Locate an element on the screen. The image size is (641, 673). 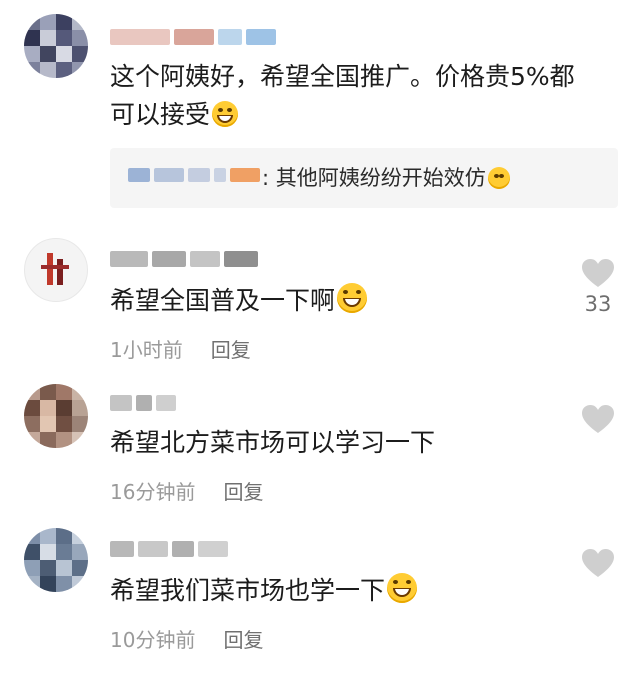
comment-time: 16分钟前 is located at coordinates (153, 492).